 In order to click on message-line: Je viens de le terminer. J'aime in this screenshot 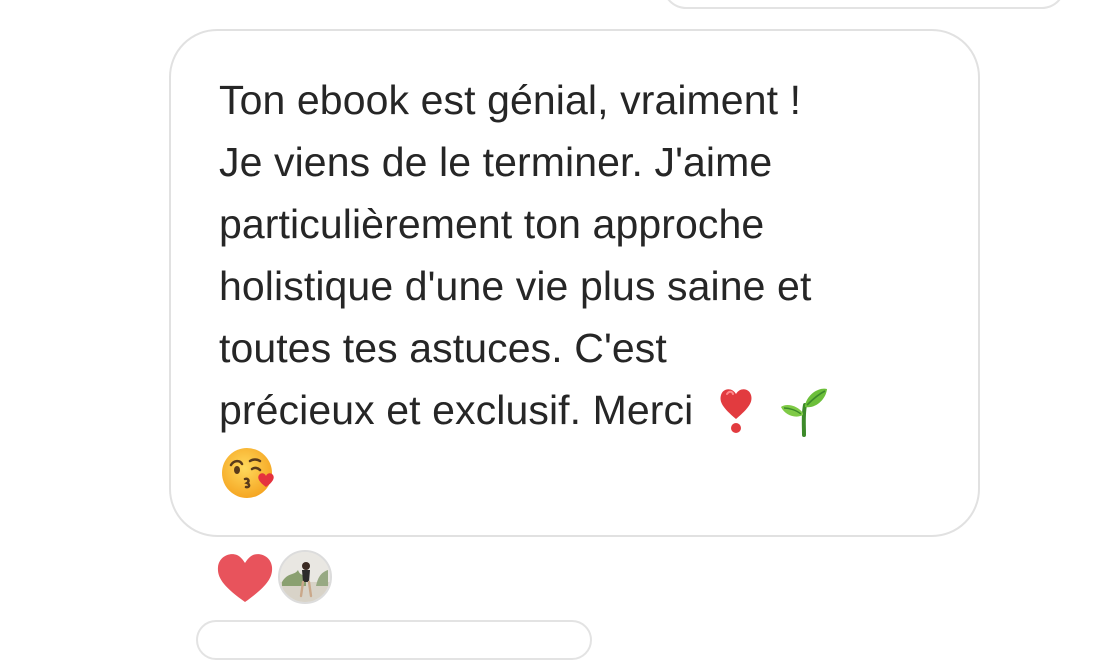, I will do `click(496, 162)`.